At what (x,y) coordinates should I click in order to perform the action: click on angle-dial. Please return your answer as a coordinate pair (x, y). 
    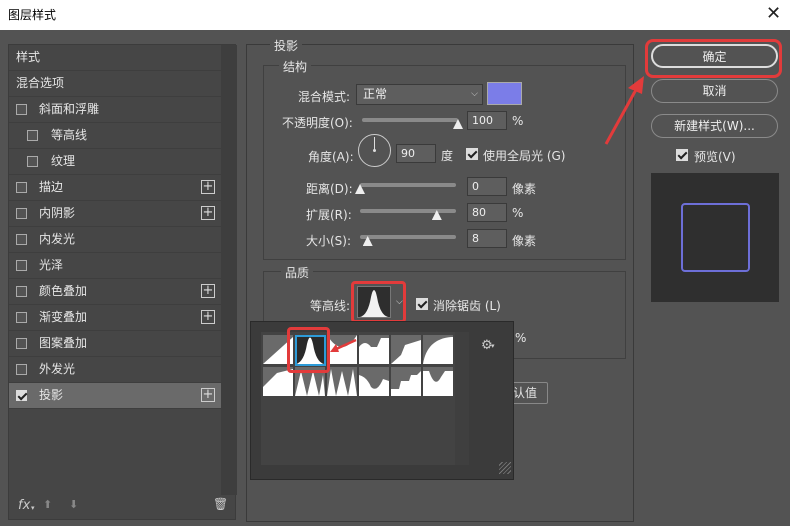
    Looking at the image, I should click on (374, 150).